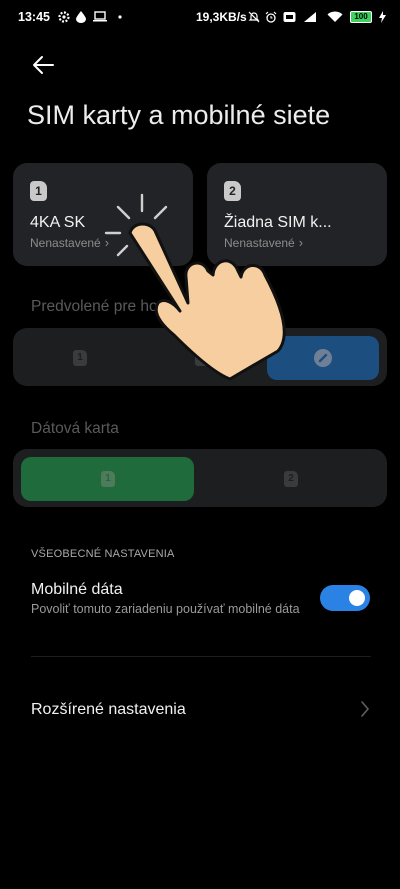 This screenshot has height=889, width=400. I want to click on toggle-knob, so click(357, 598).